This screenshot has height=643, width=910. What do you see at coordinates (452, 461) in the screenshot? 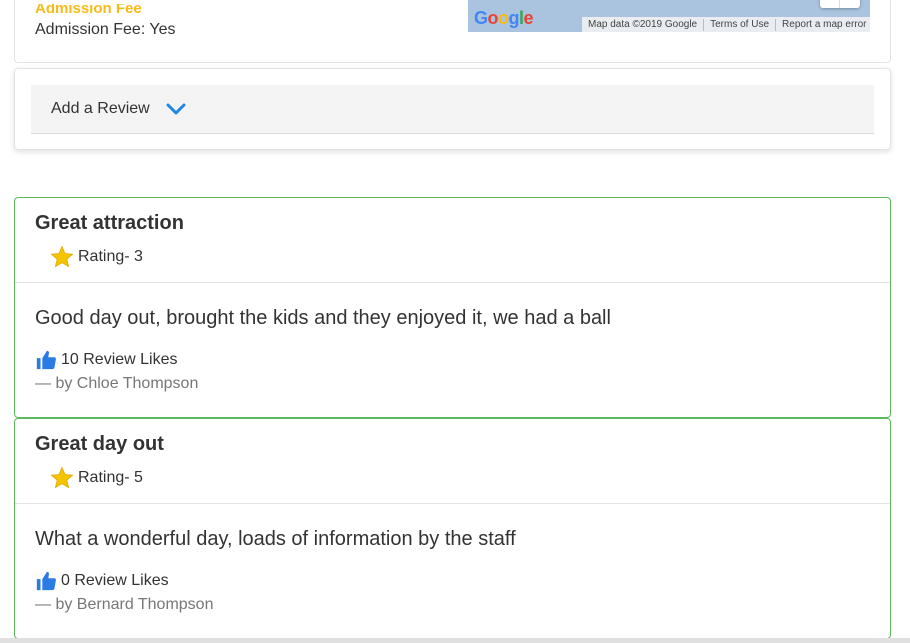
I see `review-header: Great day out Rating- 5` at bounding box center [452, 461].